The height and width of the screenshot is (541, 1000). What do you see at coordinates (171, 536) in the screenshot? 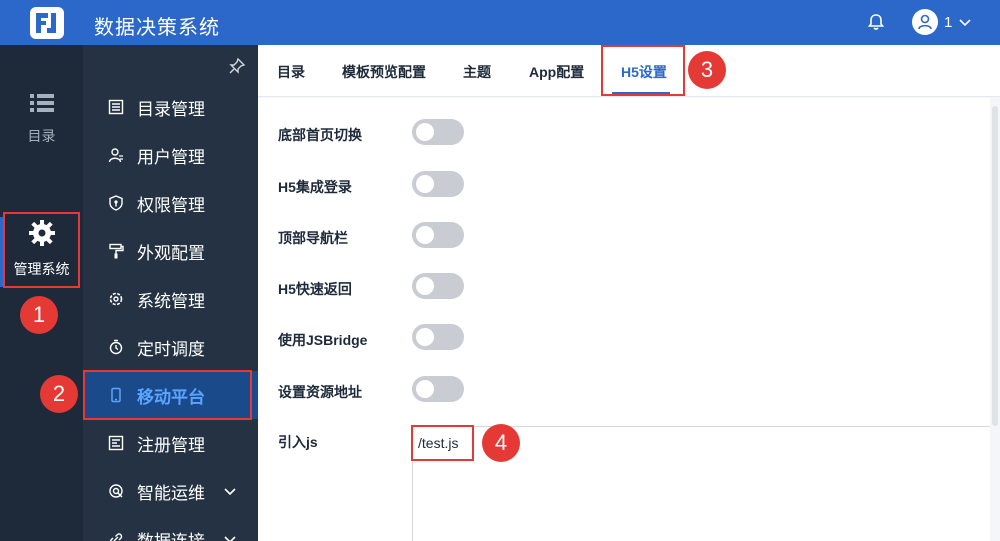
I see `sidebar-item-label: 数据连接` at bounding box center [171, 536].